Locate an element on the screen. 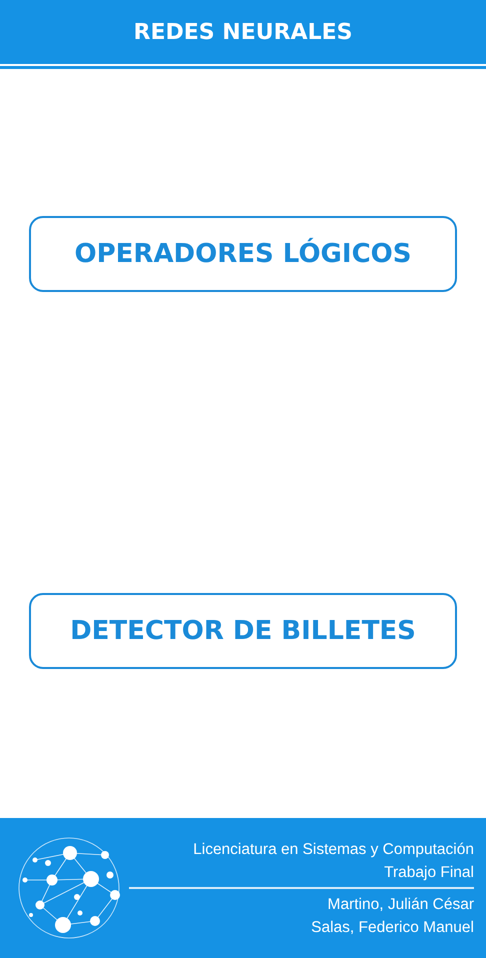 The width and height of the screenshot is (486, 958). app-title: REDES NEURALES is located at coordinates (243, 32).